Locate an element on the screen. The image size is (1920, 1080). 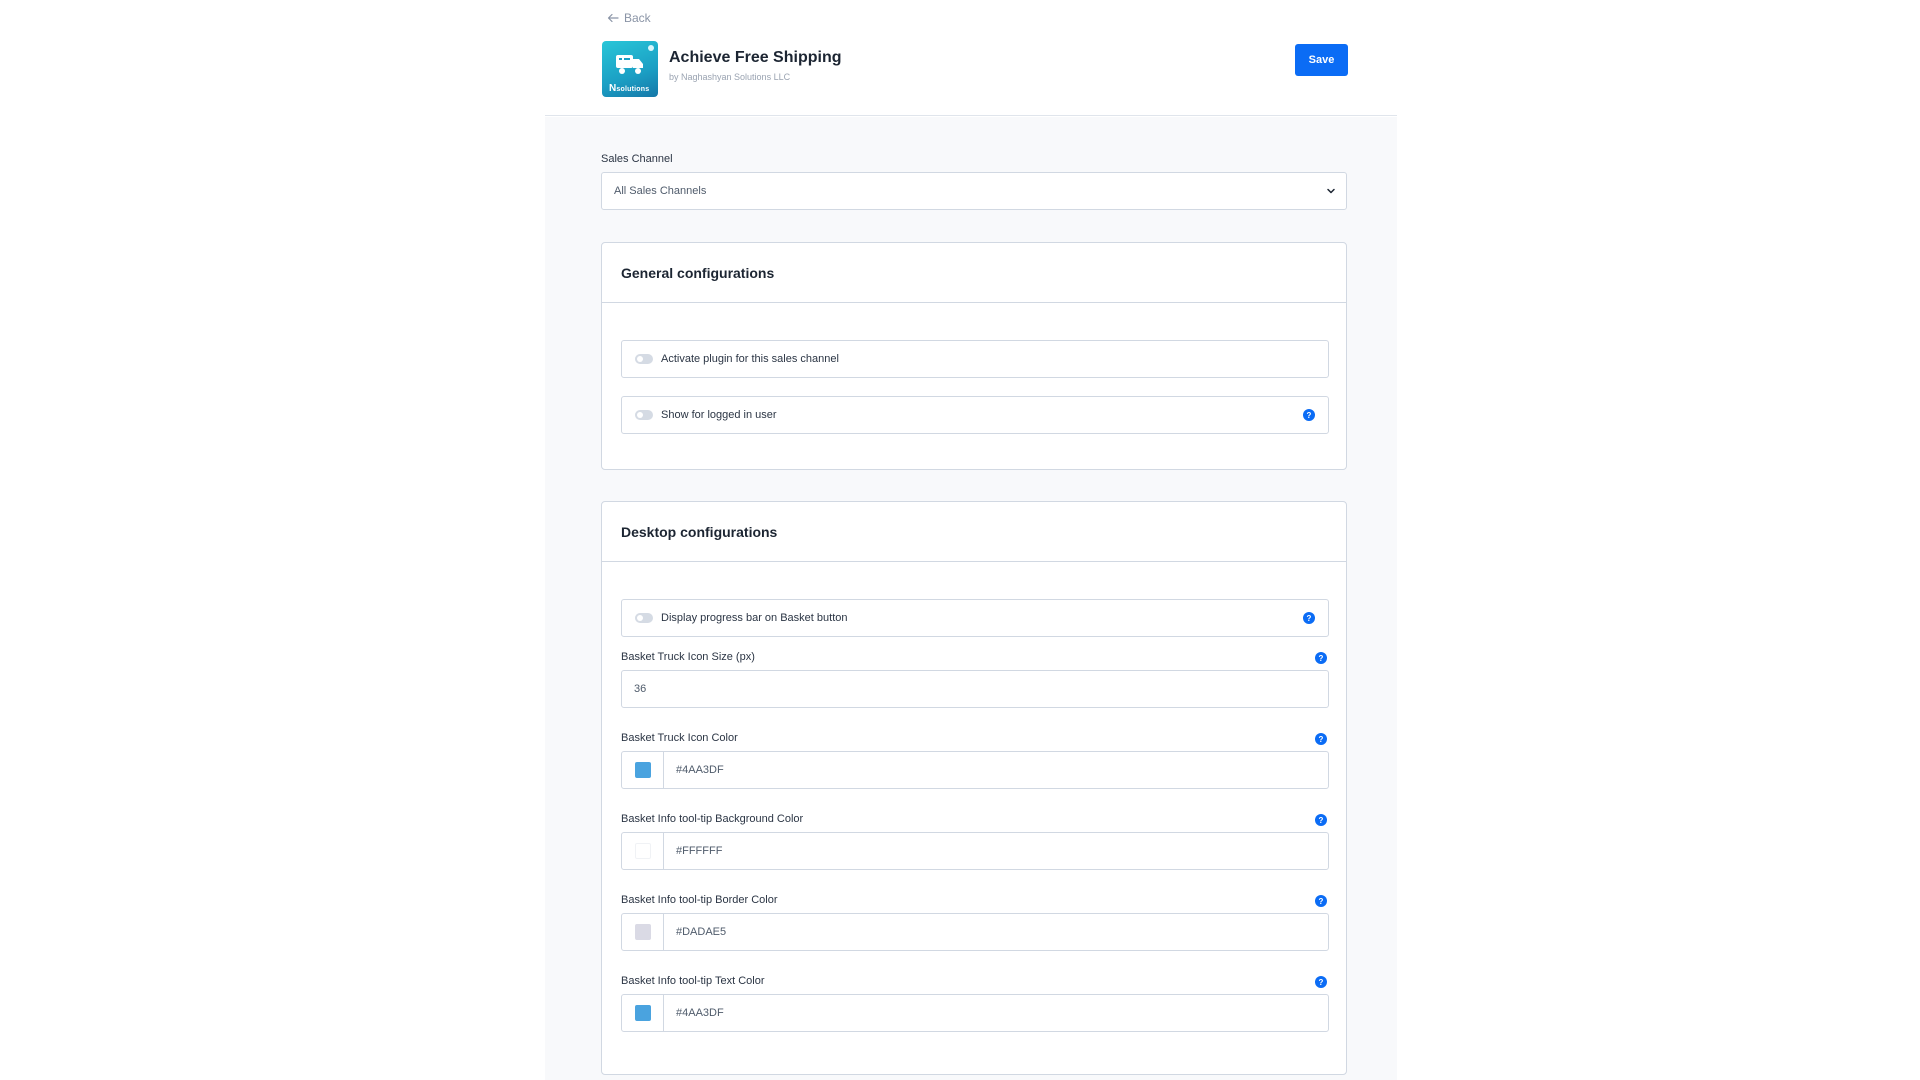
tooltip-bg-color-value: #FFFFFF is located at coordinates (699, 851).